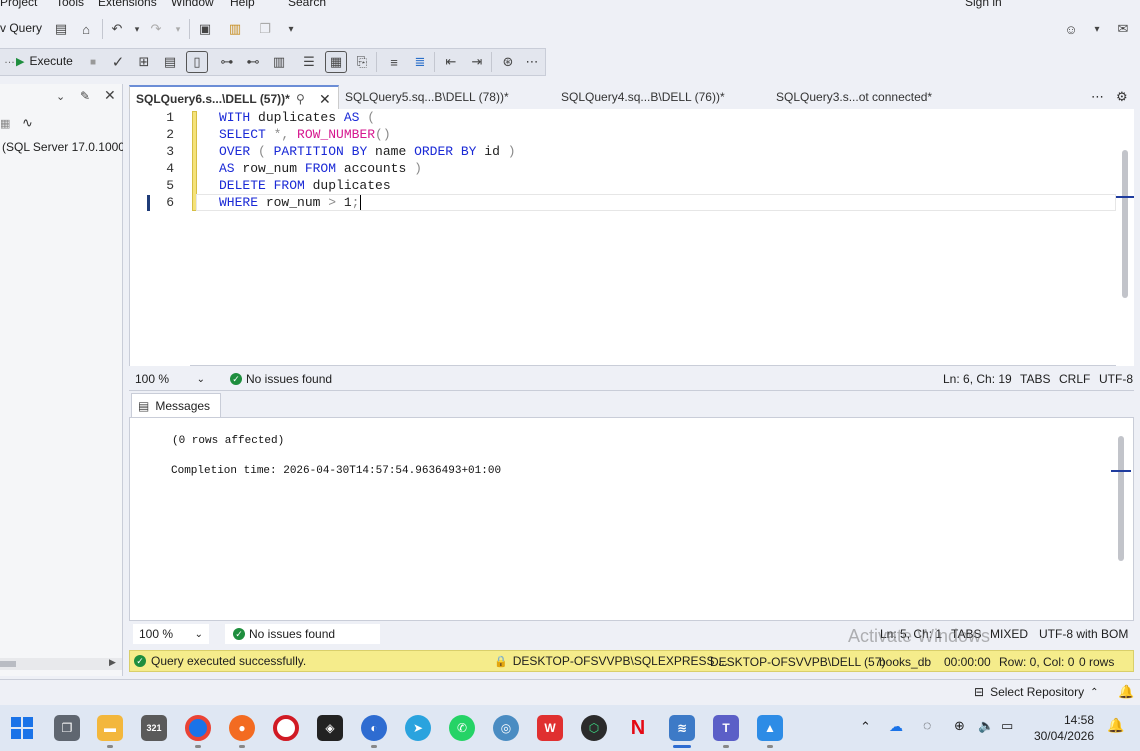 This screenshot has height=751, width=1140. What do you see at coordinates (242, 728) in the screenshot?
I see `firefox-icon: ●` at bounding box center [242, 728].